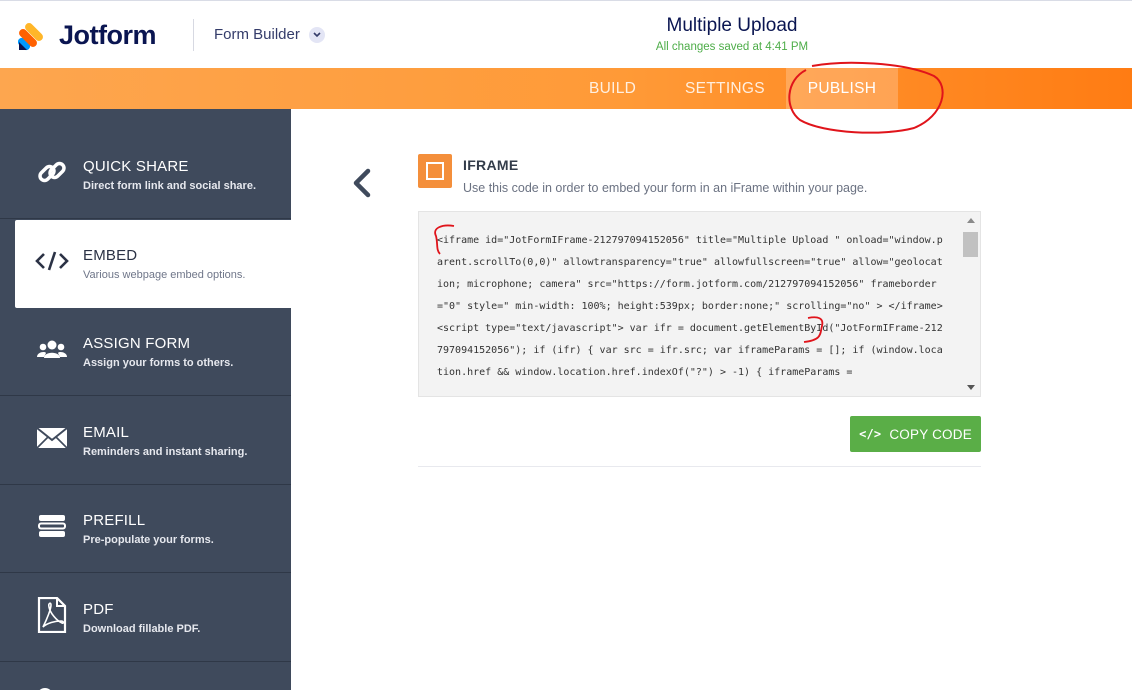 This screenshot has width=1132, height=690. What do you see at coordinates (110, 255) in the screenshot?
I see `sidebar-item-label: EMBED` at bounding box center [110, 255].